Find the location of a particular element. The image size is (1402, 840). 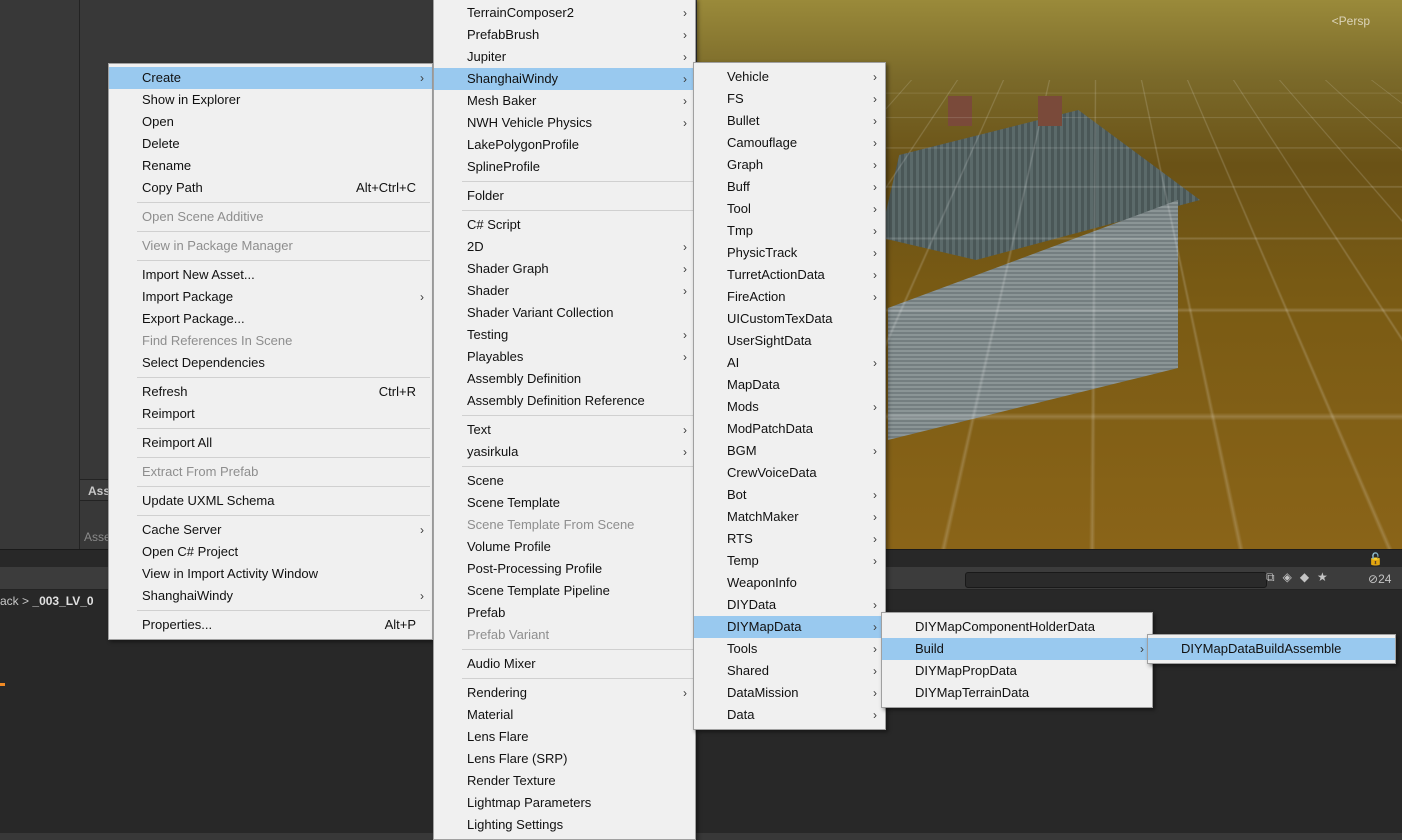

star-icon: ★ is located at coordinates (1326, 577).